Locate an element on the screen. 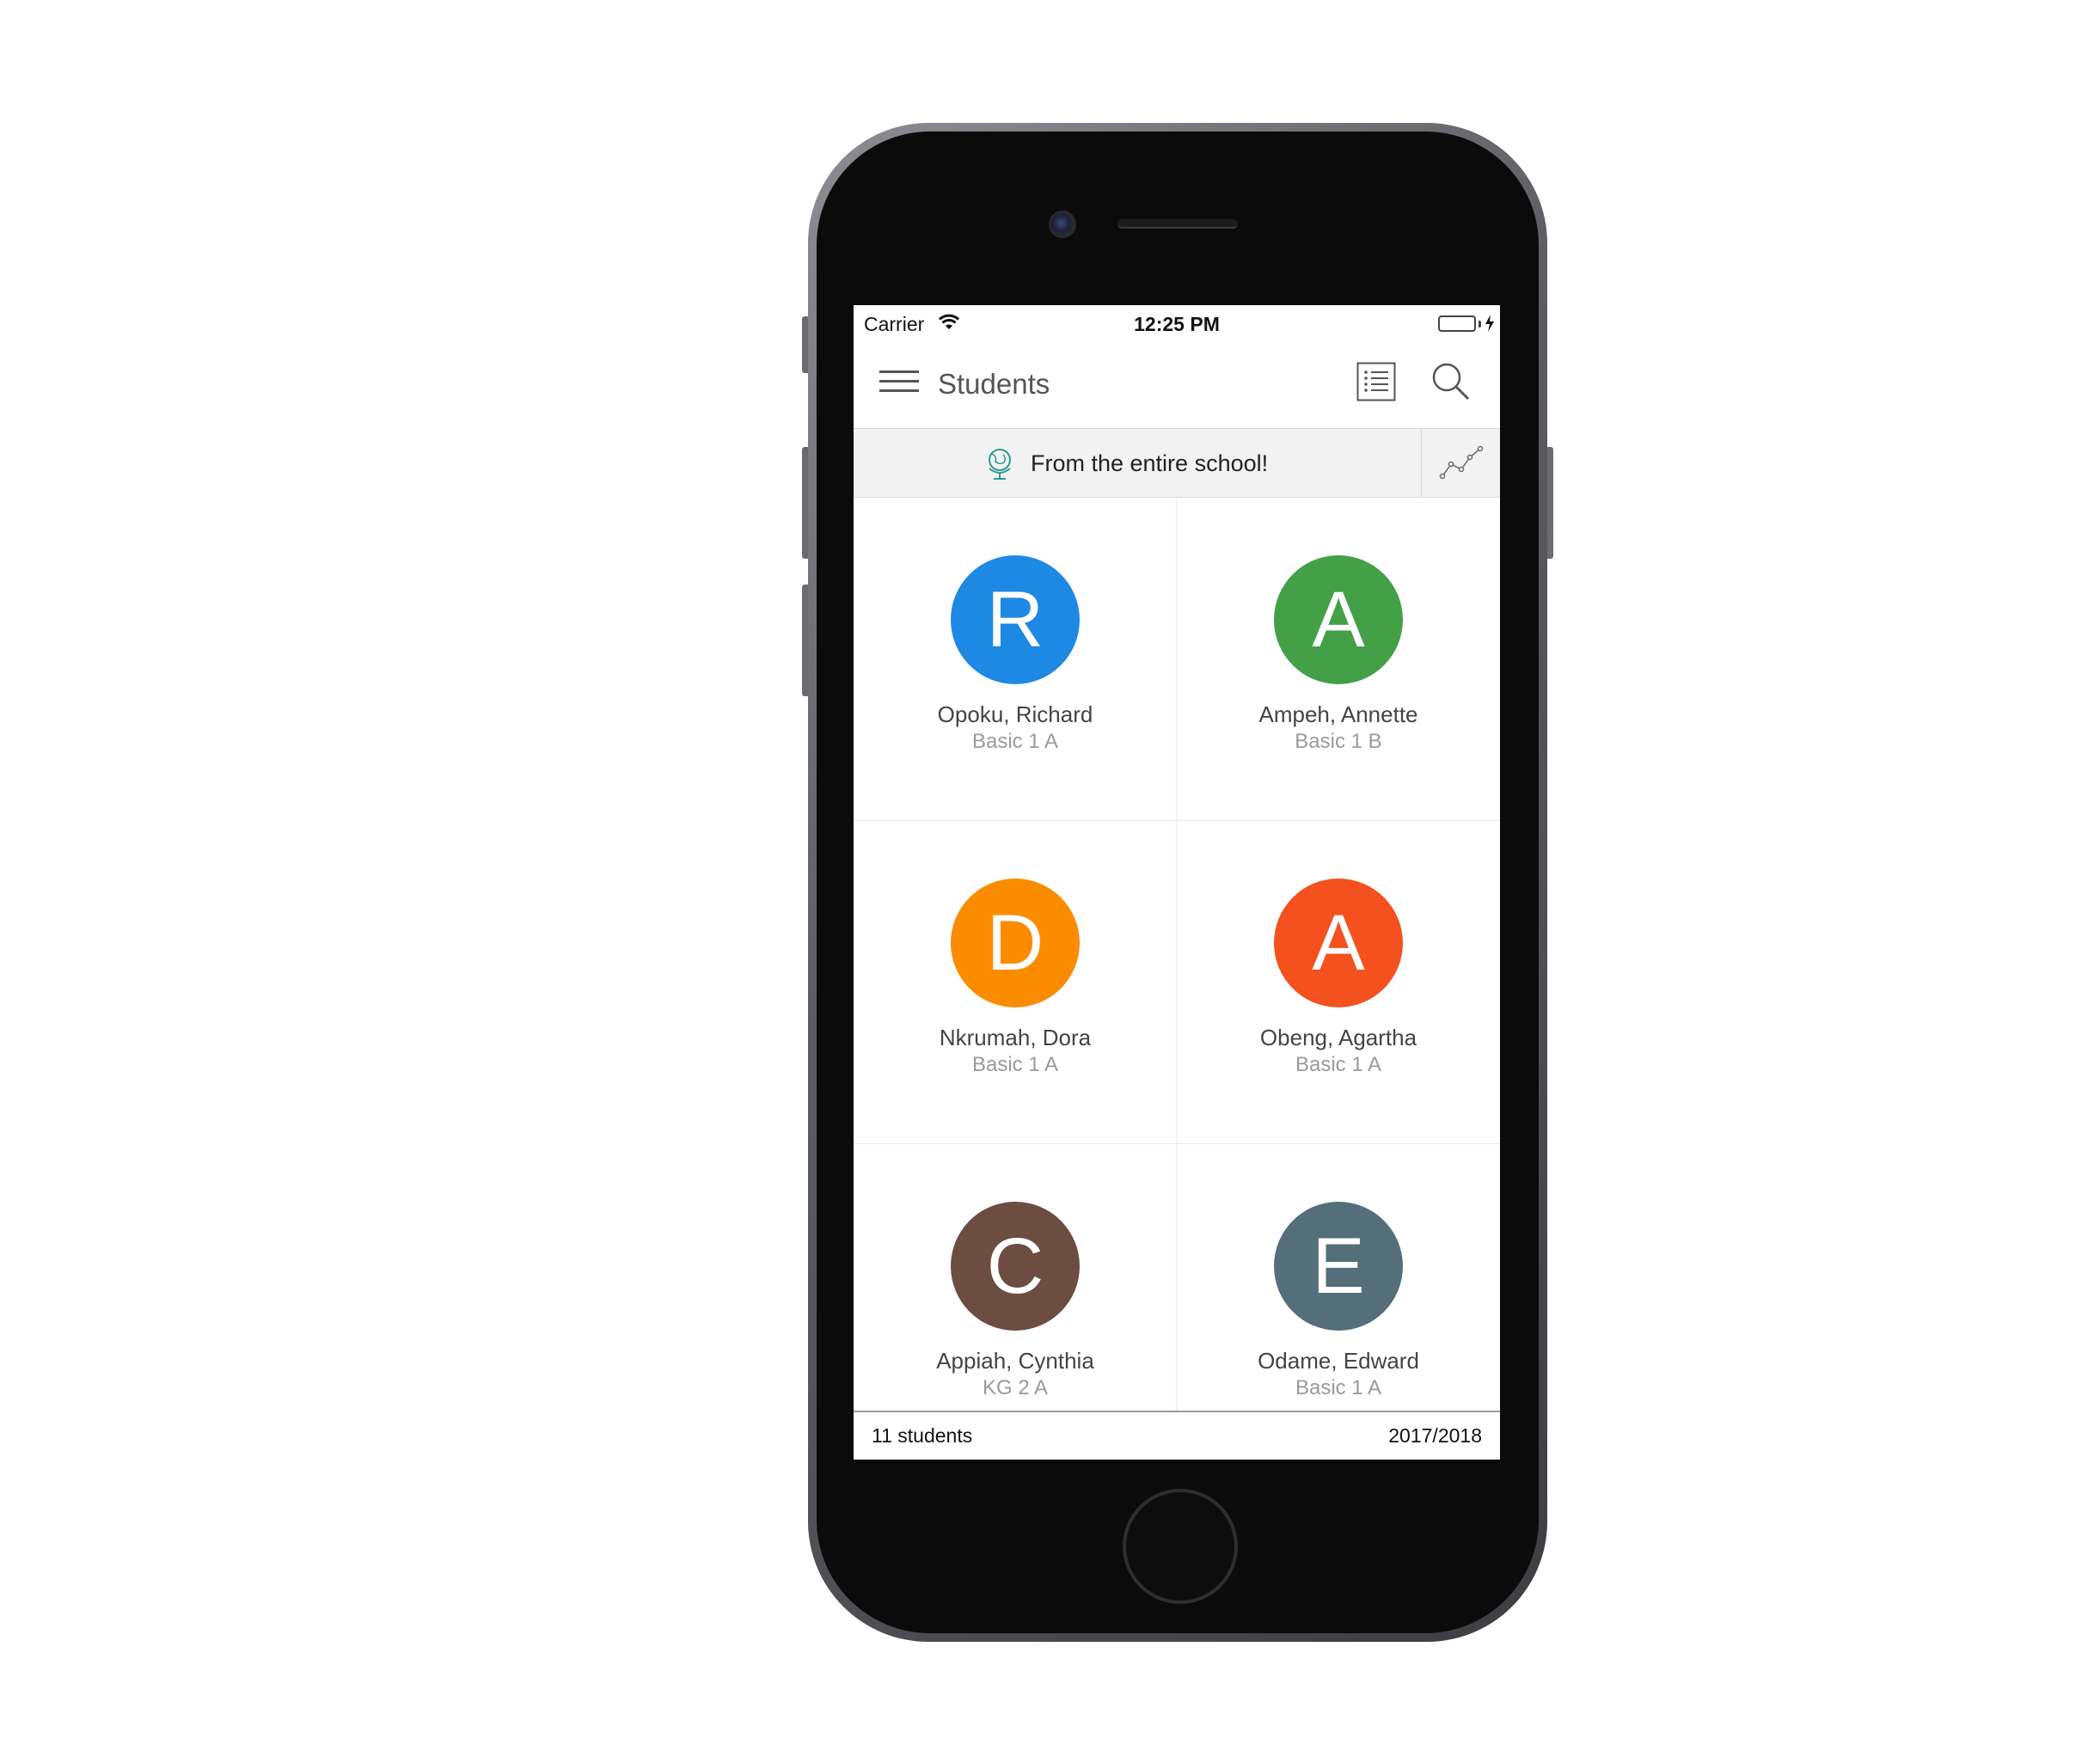 The image size is (2100, 1757). page-title: Students is located at coordinates (994, 384).